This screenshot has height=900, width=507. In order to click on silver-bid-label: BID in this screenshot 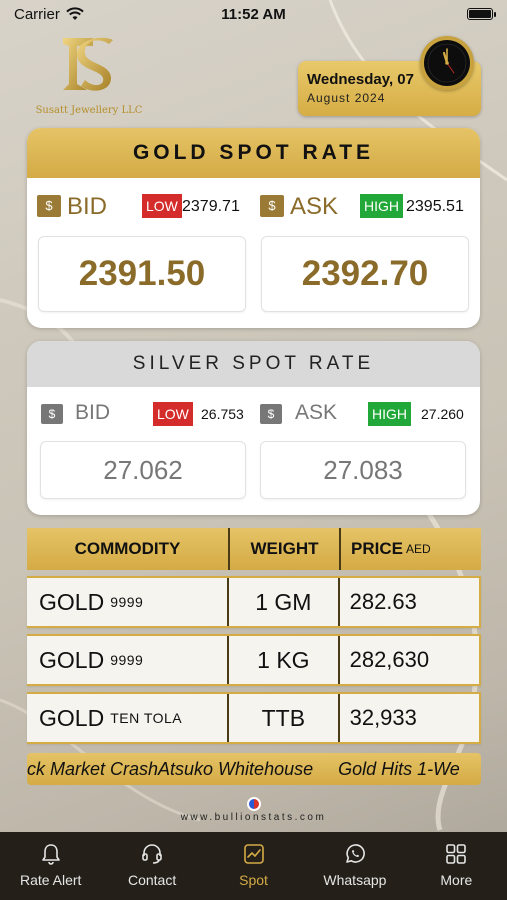, I will do `click(93, 412)`.